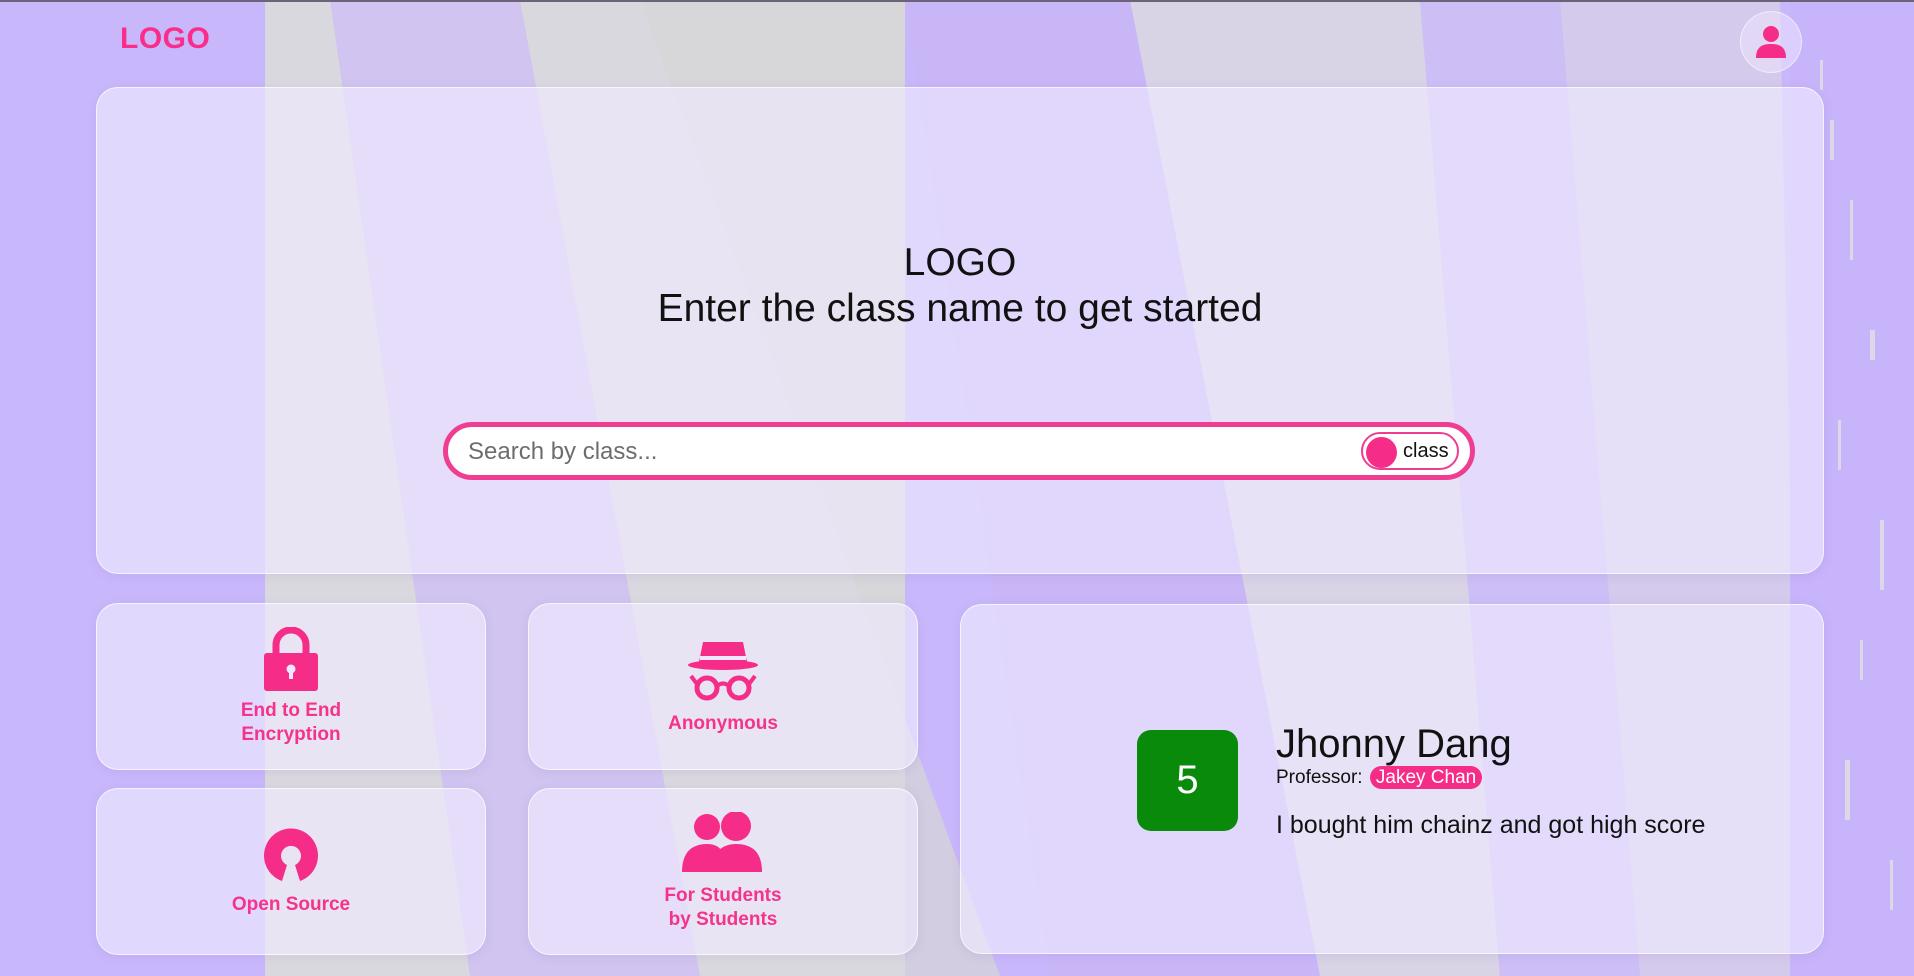 This screenshot has width=1914, height=976. Describe the element at coordinates (908, 452) in the screenshot. I see `search-input` at that location.